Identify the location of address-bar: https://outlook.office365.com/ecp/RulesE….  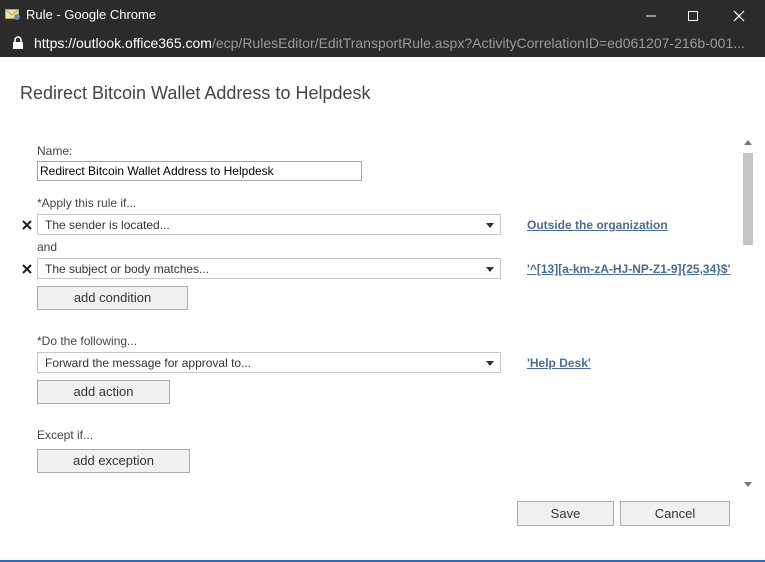
(382, 44).